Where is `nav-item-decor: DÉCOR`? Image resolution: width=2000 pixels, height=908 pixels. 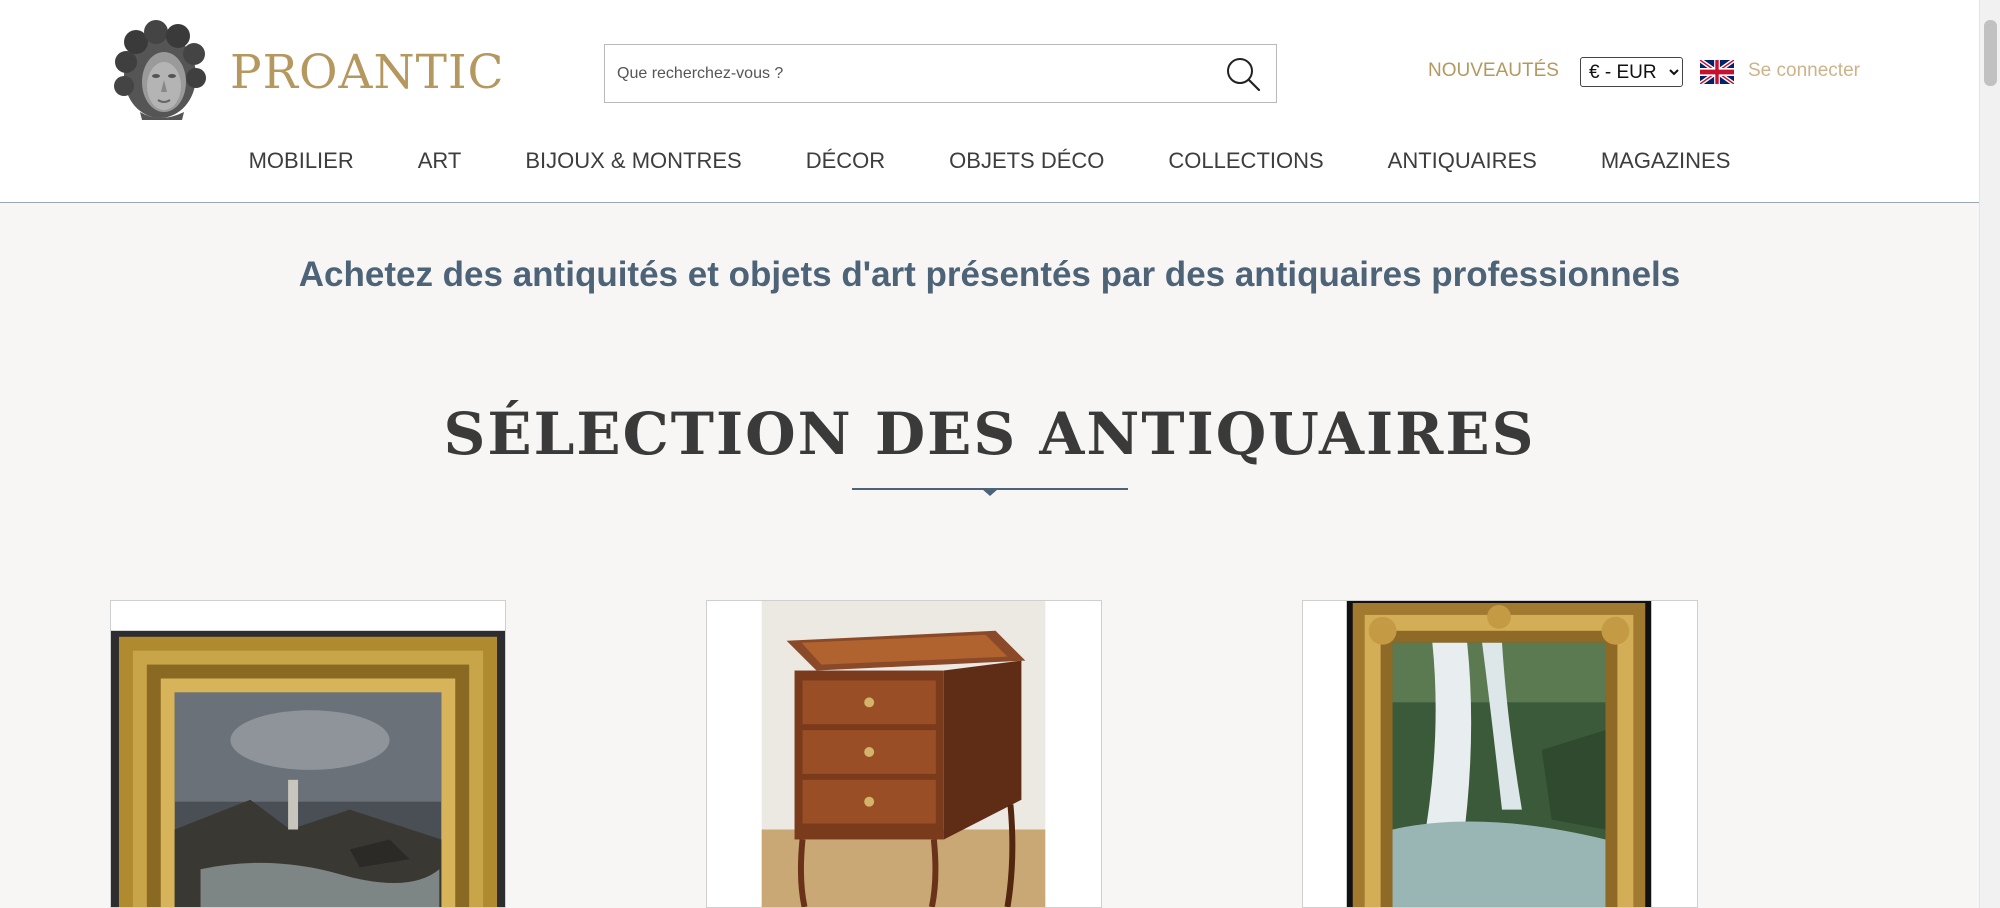
nav-item-decor: DÉCOR is located at coordinates (845, 161).